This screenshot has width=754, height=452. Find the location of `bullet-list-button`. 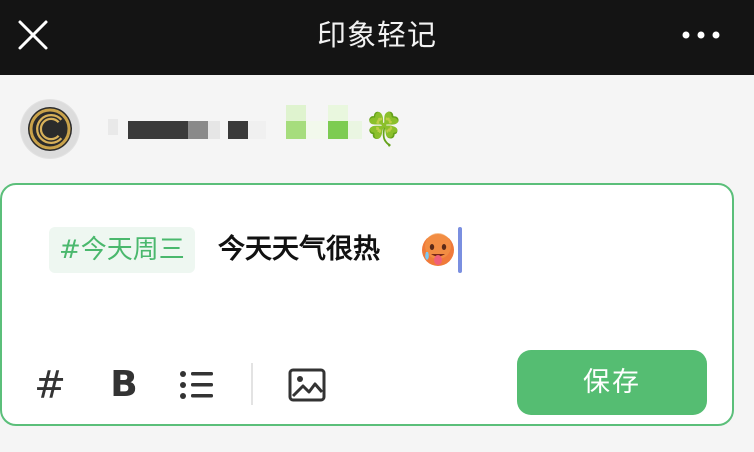

bullet-list-button is located at coordinates (197, 385).